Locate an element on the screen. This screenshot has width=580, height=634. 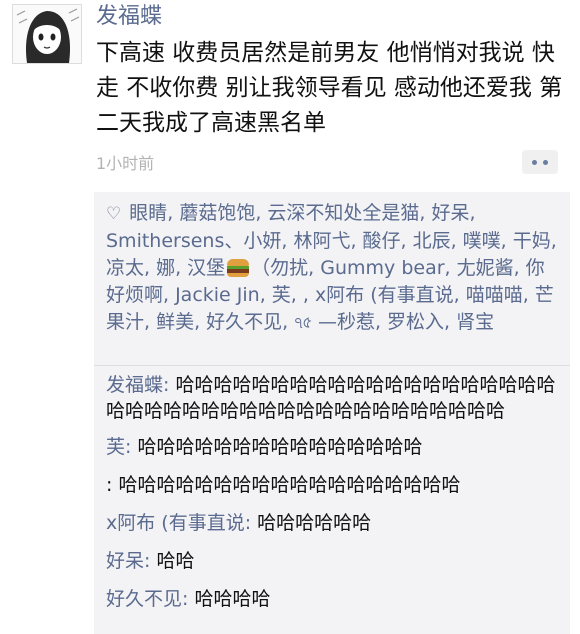
comment-item: : 哈哈哈哈哈哈哈哈哈哈哈哈哈哈哈哈哈哈 is located at coordinates (334, 485).